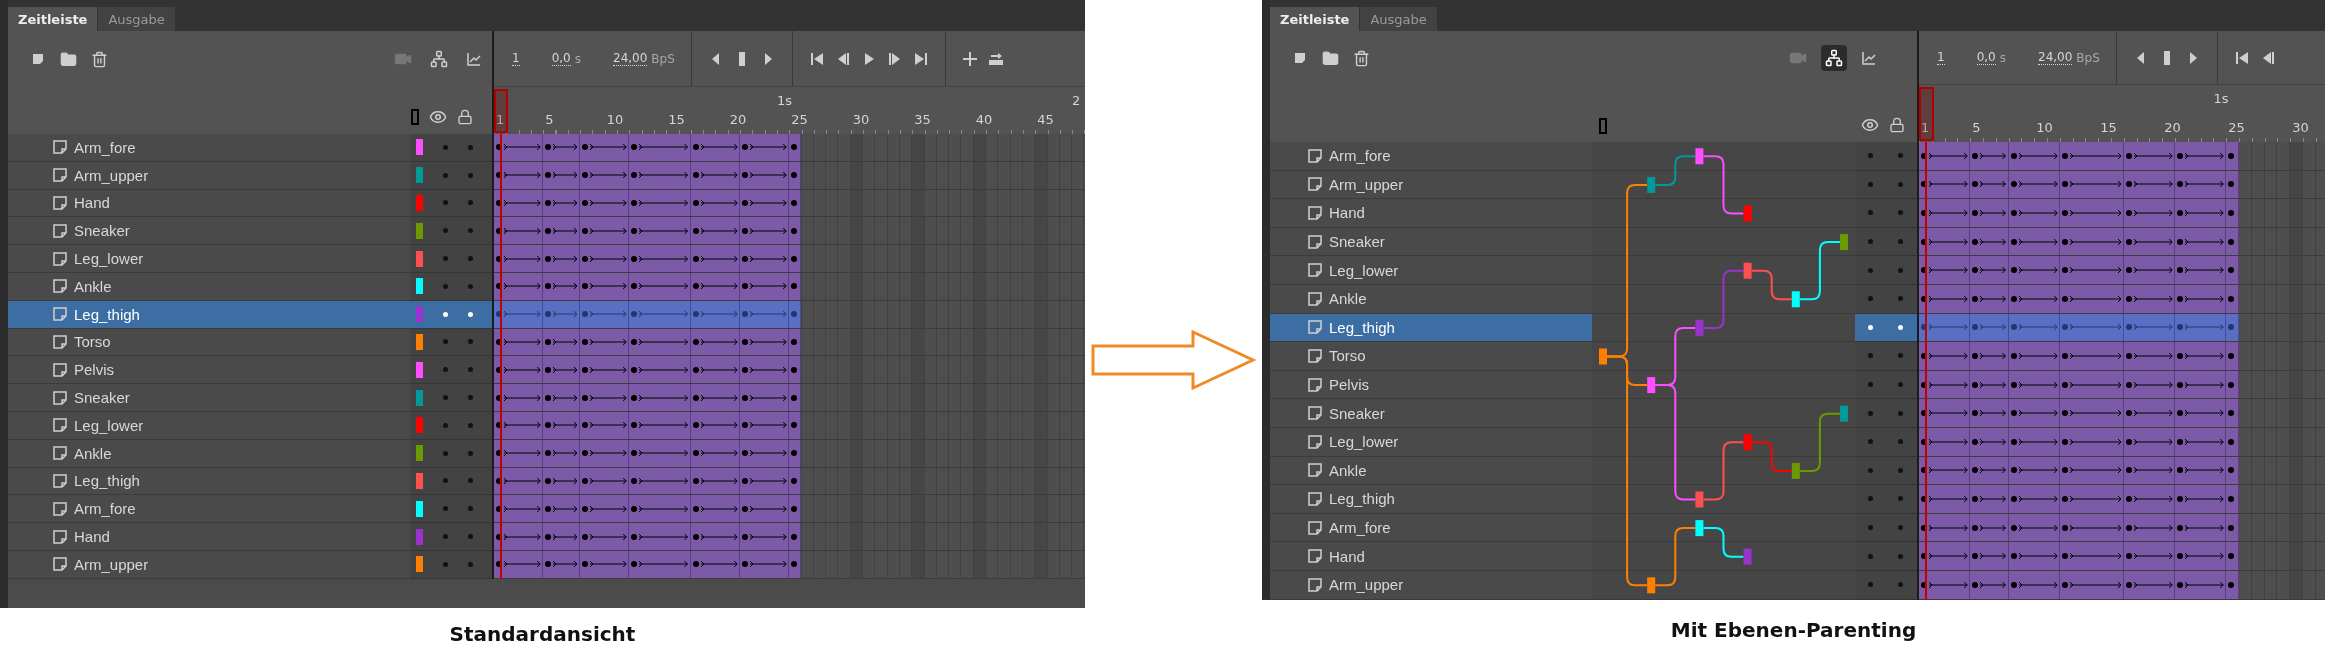  I want to click on caption-text: Standardansicht, so click(542, 633).